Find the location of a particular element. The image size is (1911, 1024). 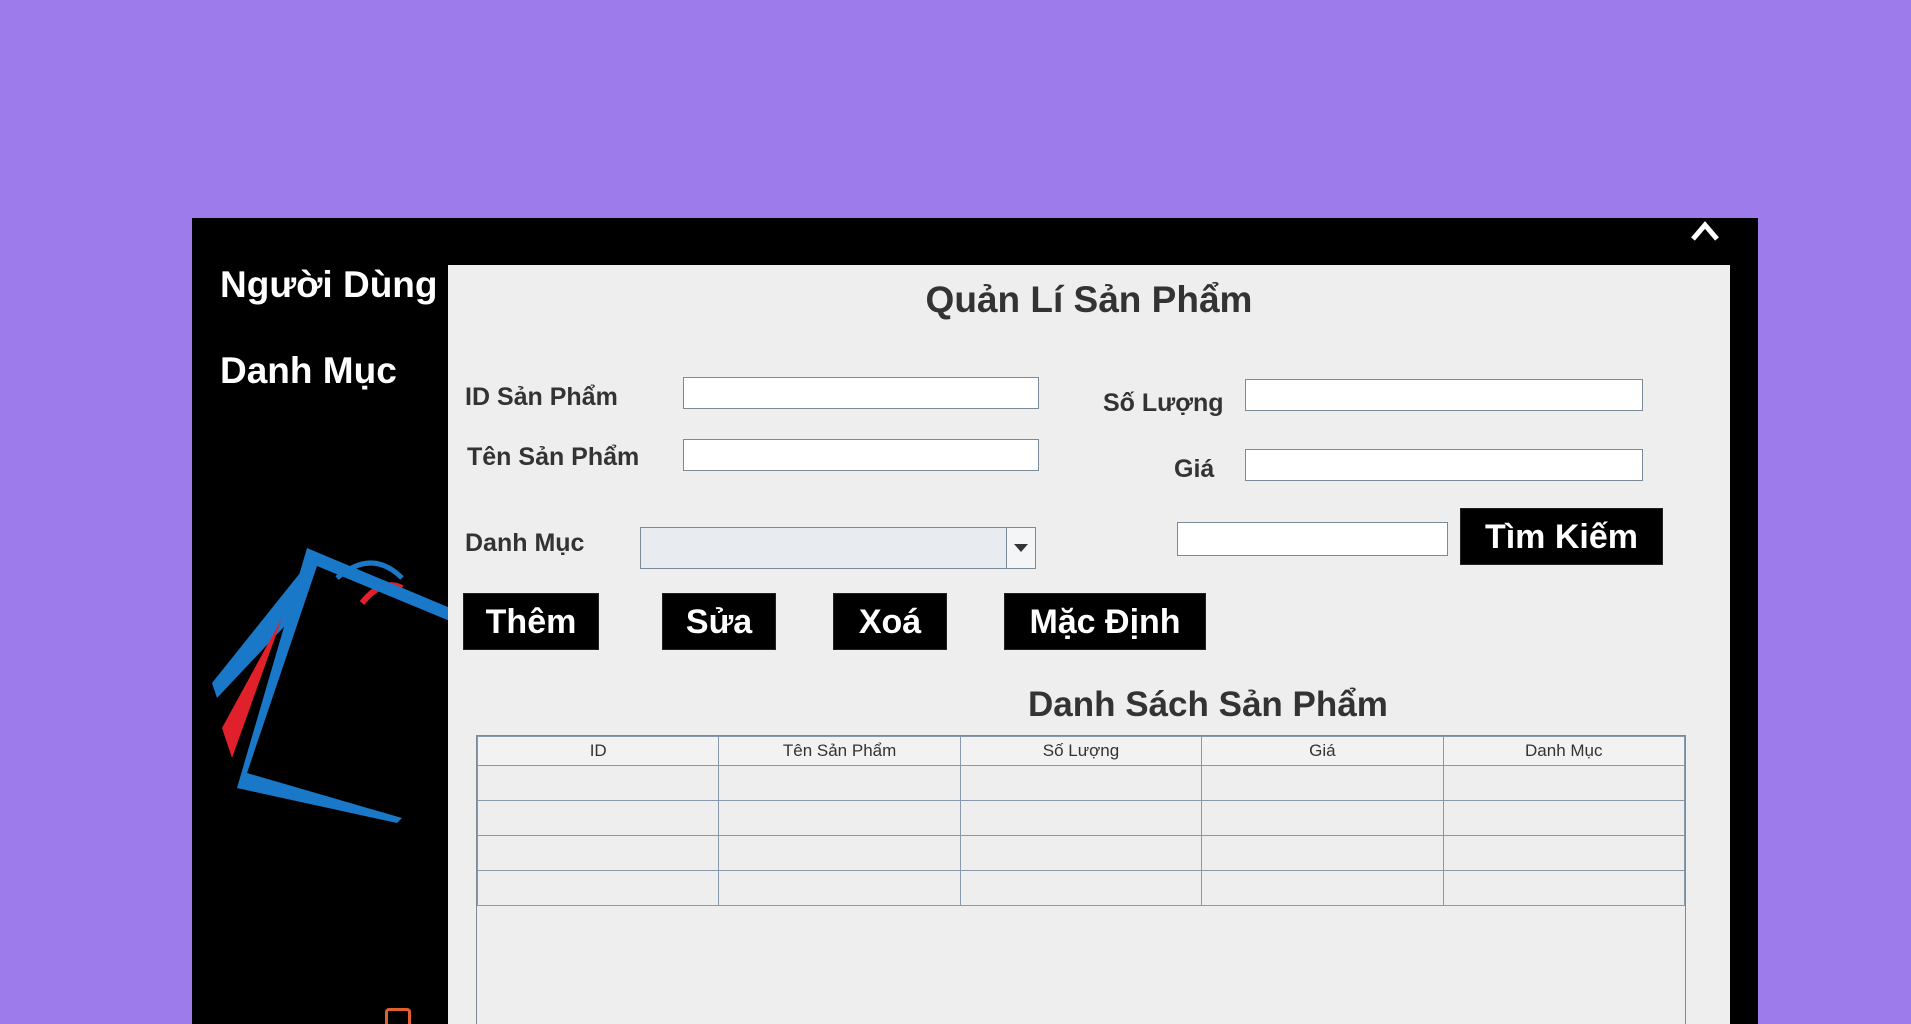

caret-down-icon is located at coordinates (1021, 548).